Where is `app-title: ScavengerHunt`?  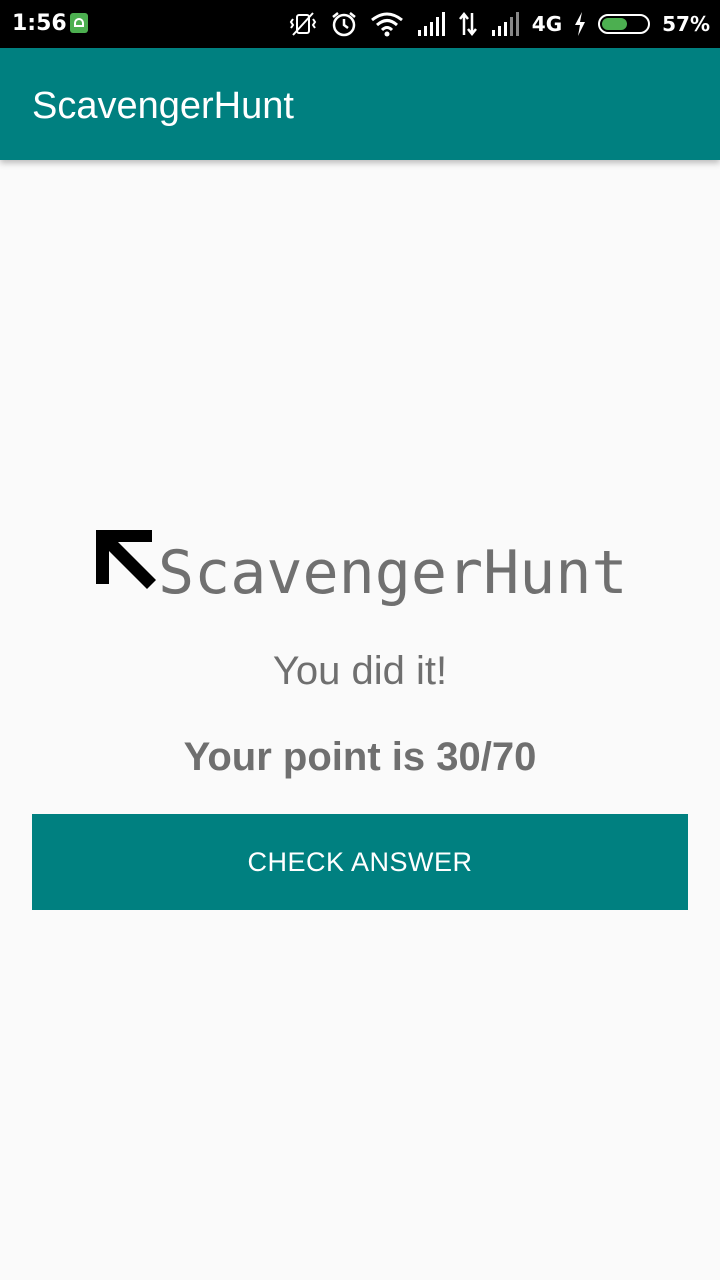 app-title: ScavengerHunt is located at coordinates (163, 106).